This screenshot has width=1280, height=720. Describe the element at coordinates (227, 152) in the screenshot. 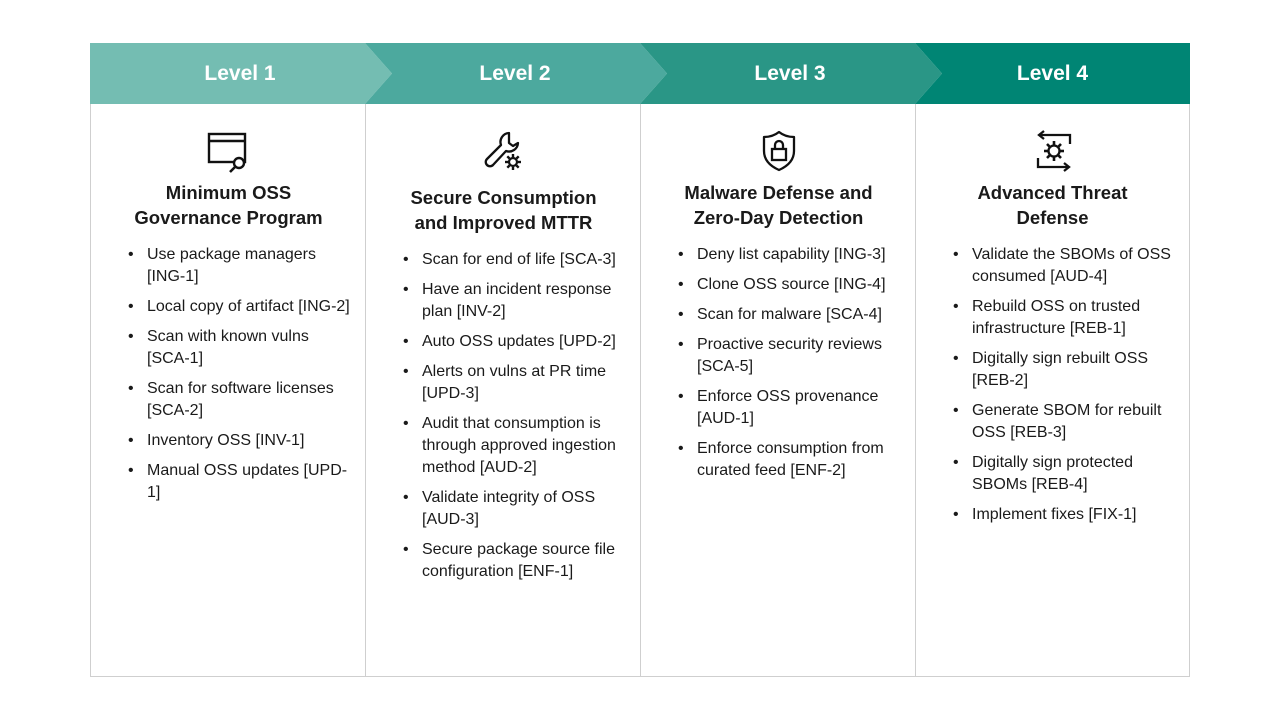

I see `window-search-icon` at that location.